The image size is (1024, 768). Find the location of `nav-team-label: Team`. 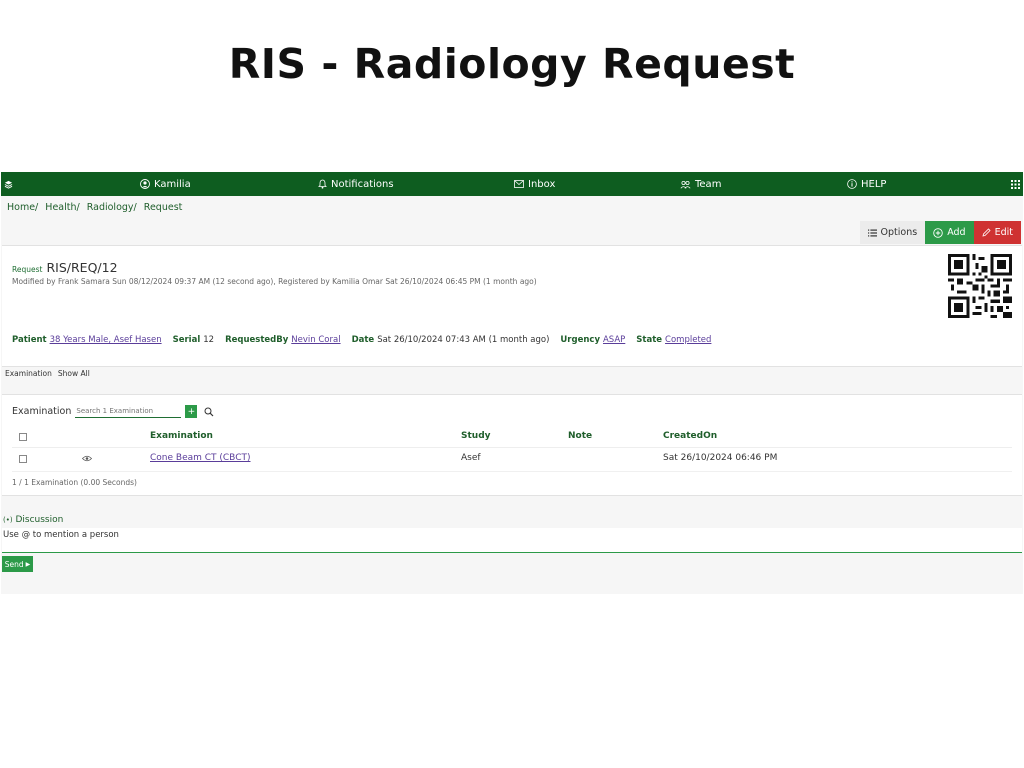

nav-team-label: Team is located at coordinates (708, 184).